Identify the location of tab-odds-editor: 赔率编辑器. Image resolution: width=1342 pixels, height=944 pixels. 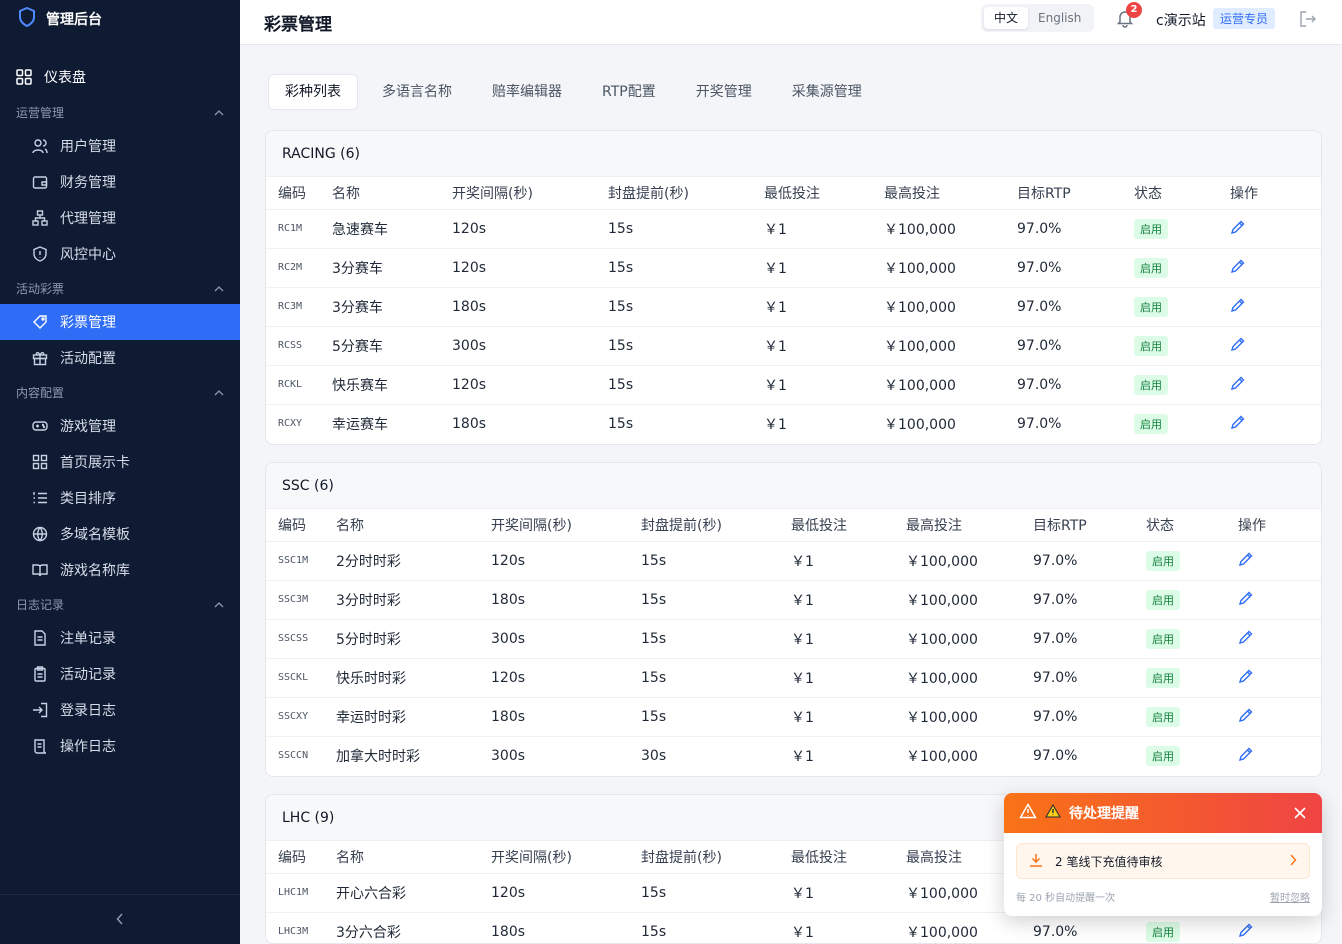
(527, 92).